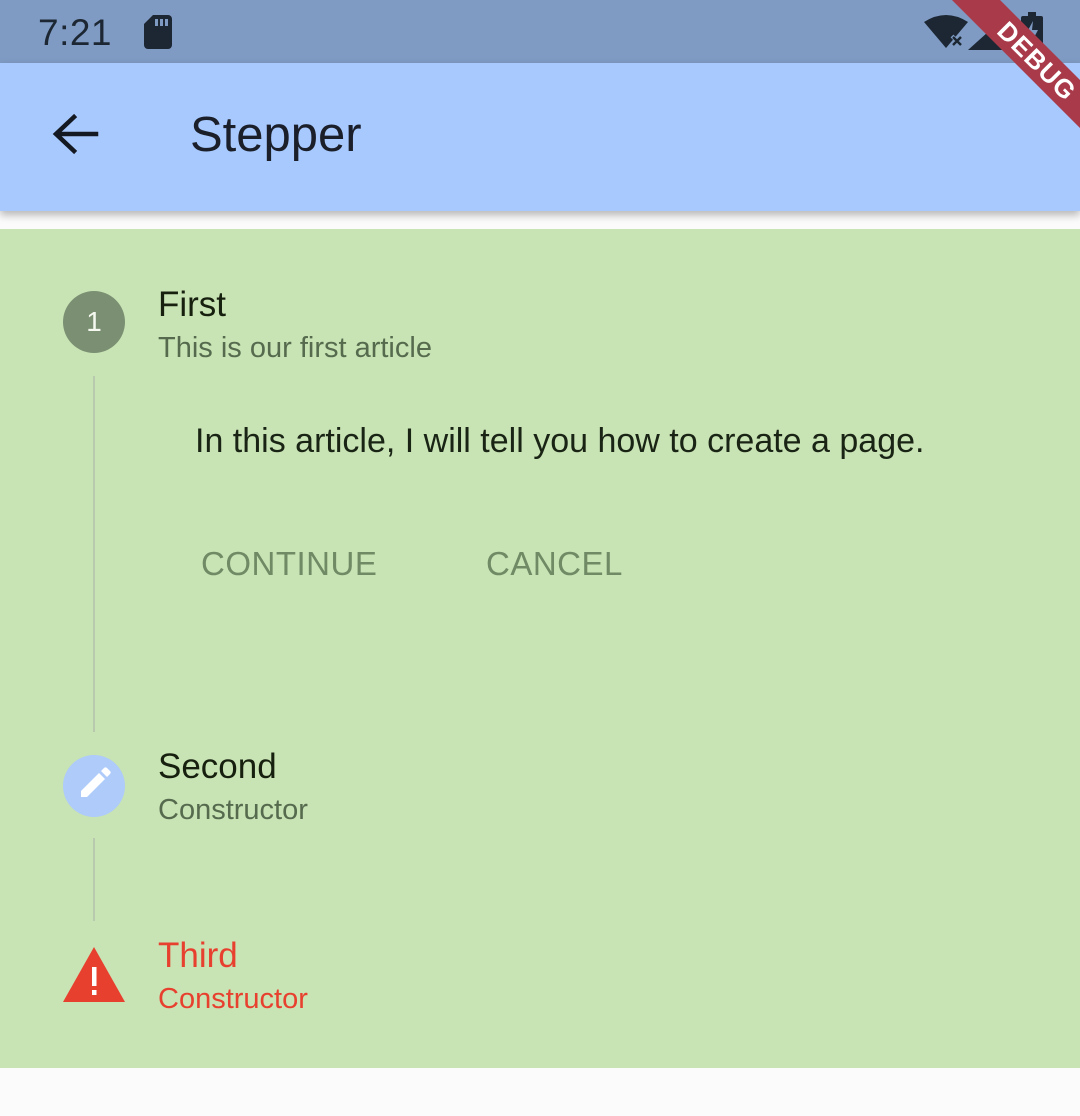  I want to click on step-1-subtitle: This is our first article, so click(295, 348).